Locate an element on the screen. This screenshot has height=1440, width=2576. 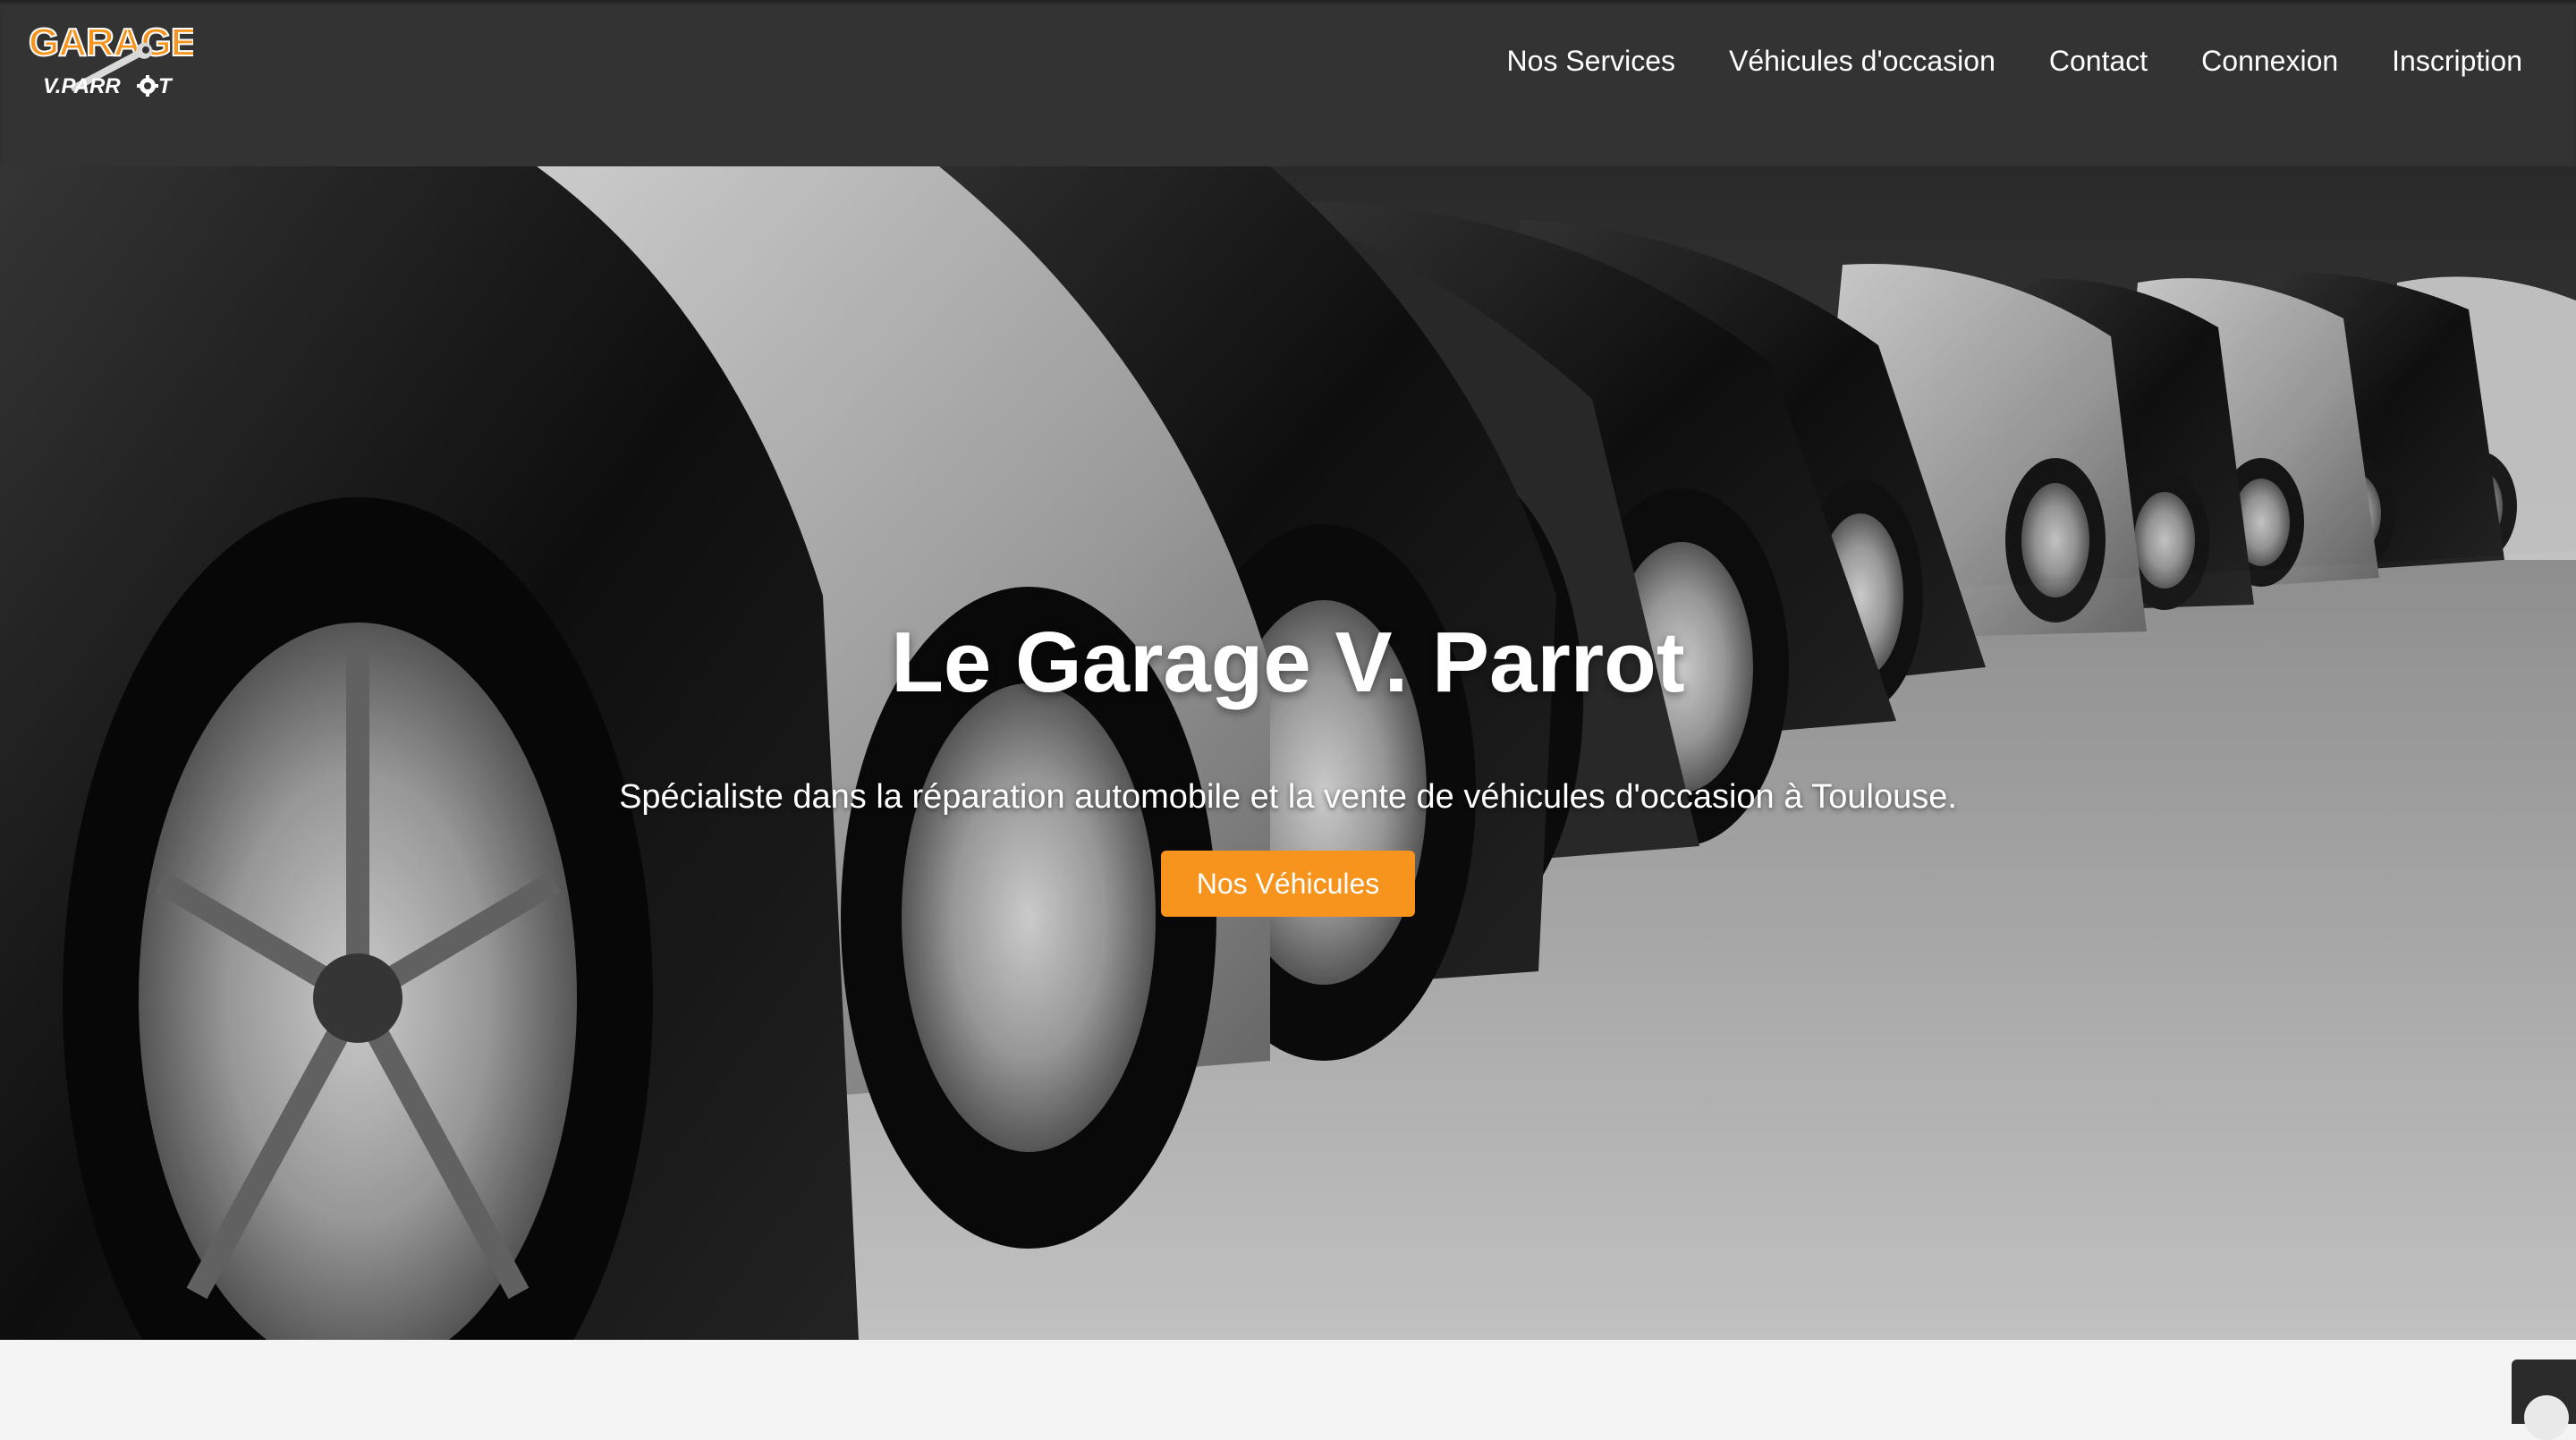
svg-text: GARAGE is located at coordinates (111, 43).